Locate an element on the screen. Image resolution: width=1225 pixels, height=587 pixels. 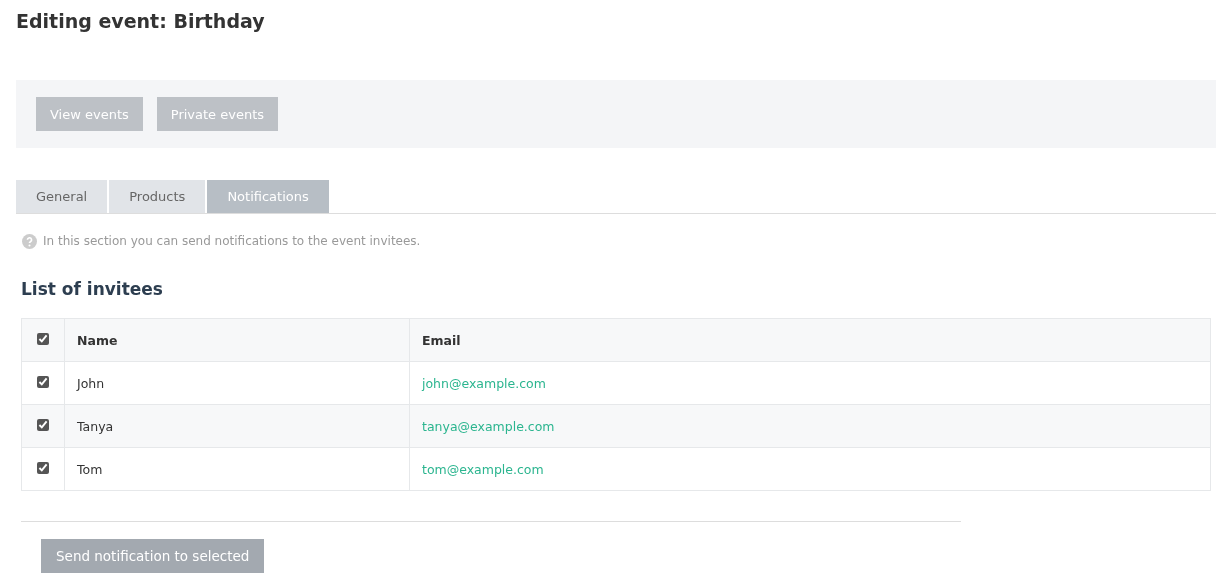
name-cell: Tom is located at coordinates (237, 469).